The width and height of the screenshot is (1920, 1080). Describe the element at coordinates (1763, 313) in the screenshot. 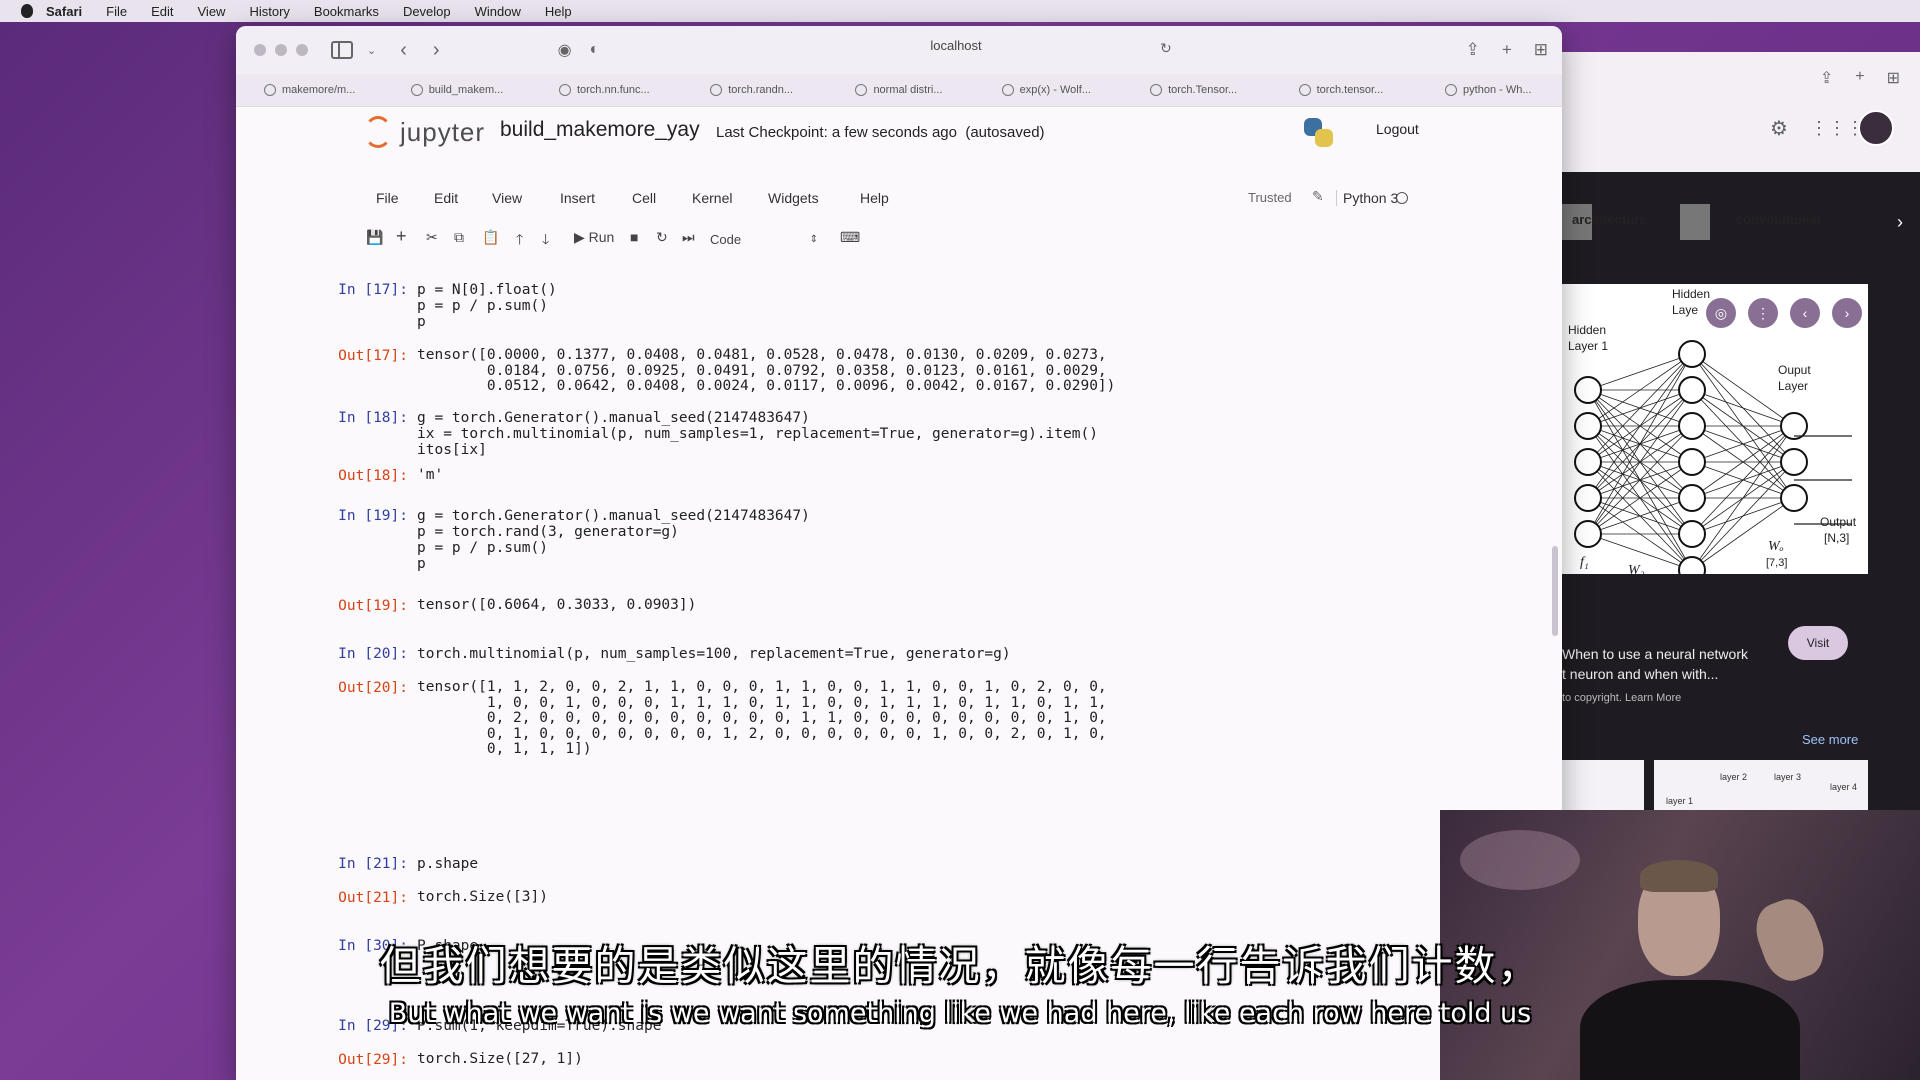

I see `more-options-icon: ⋮` at that location.